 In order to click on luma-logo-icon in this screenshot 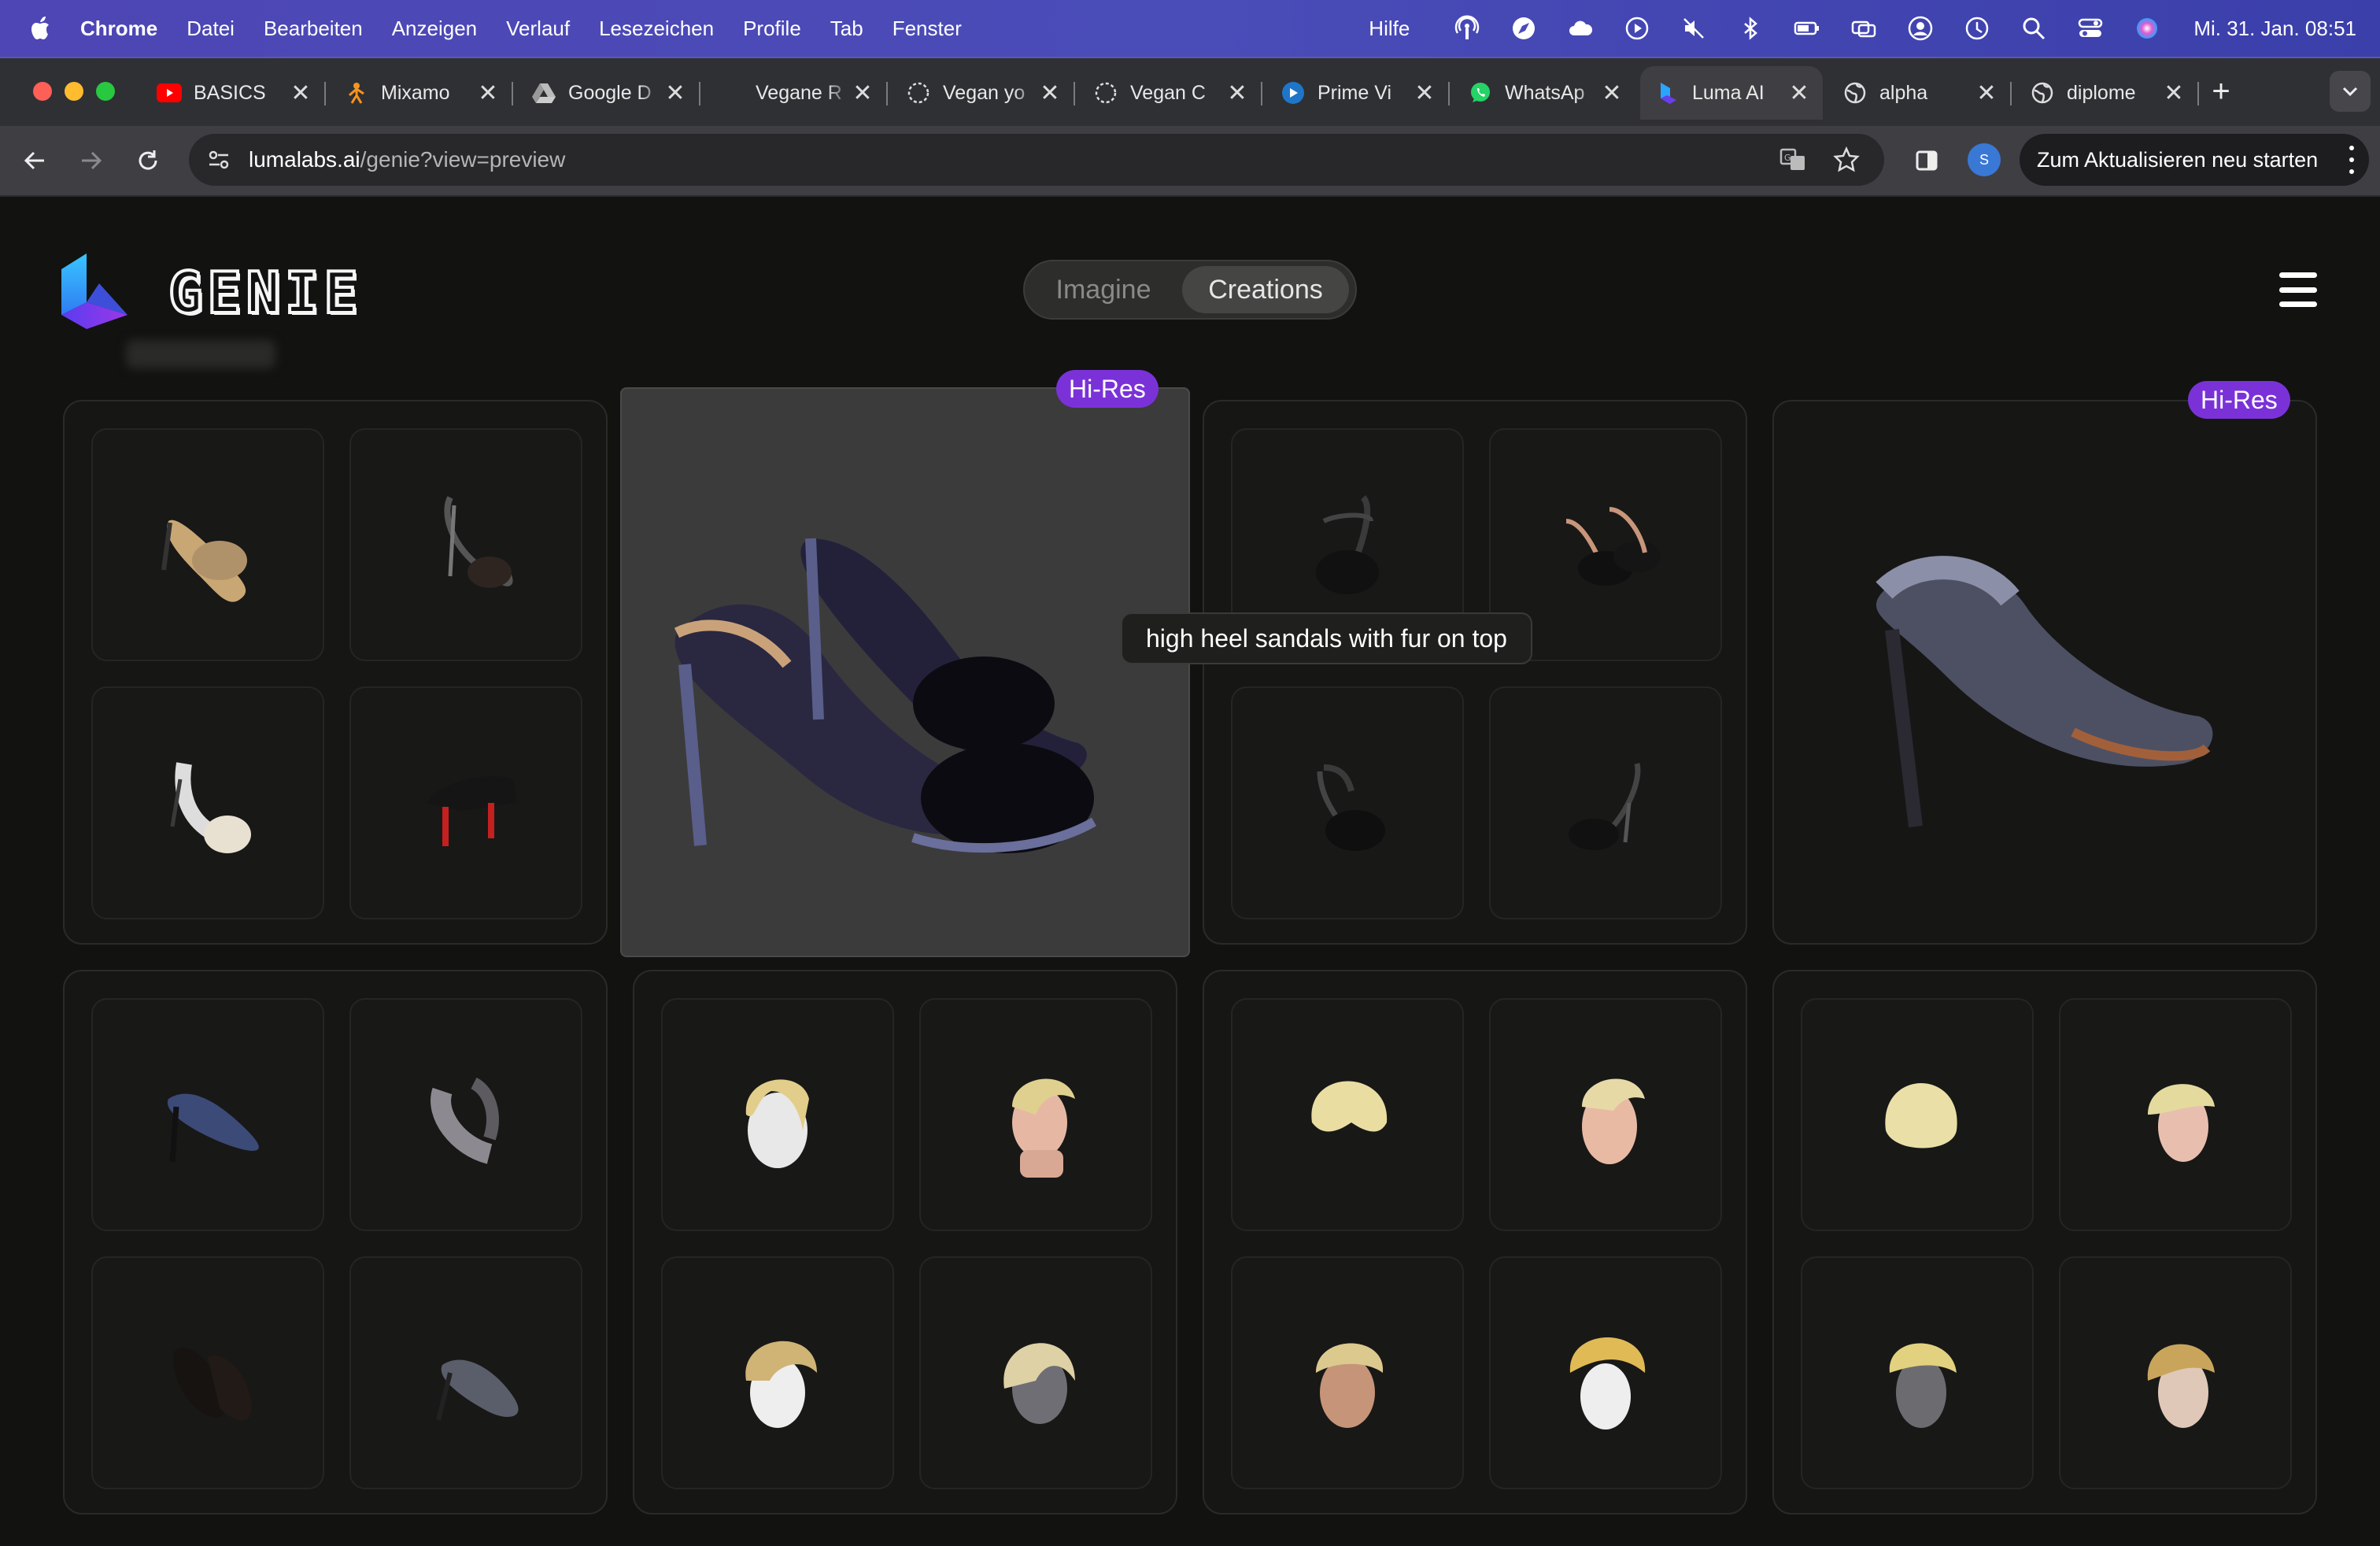, I will do `click(94, 292)`.